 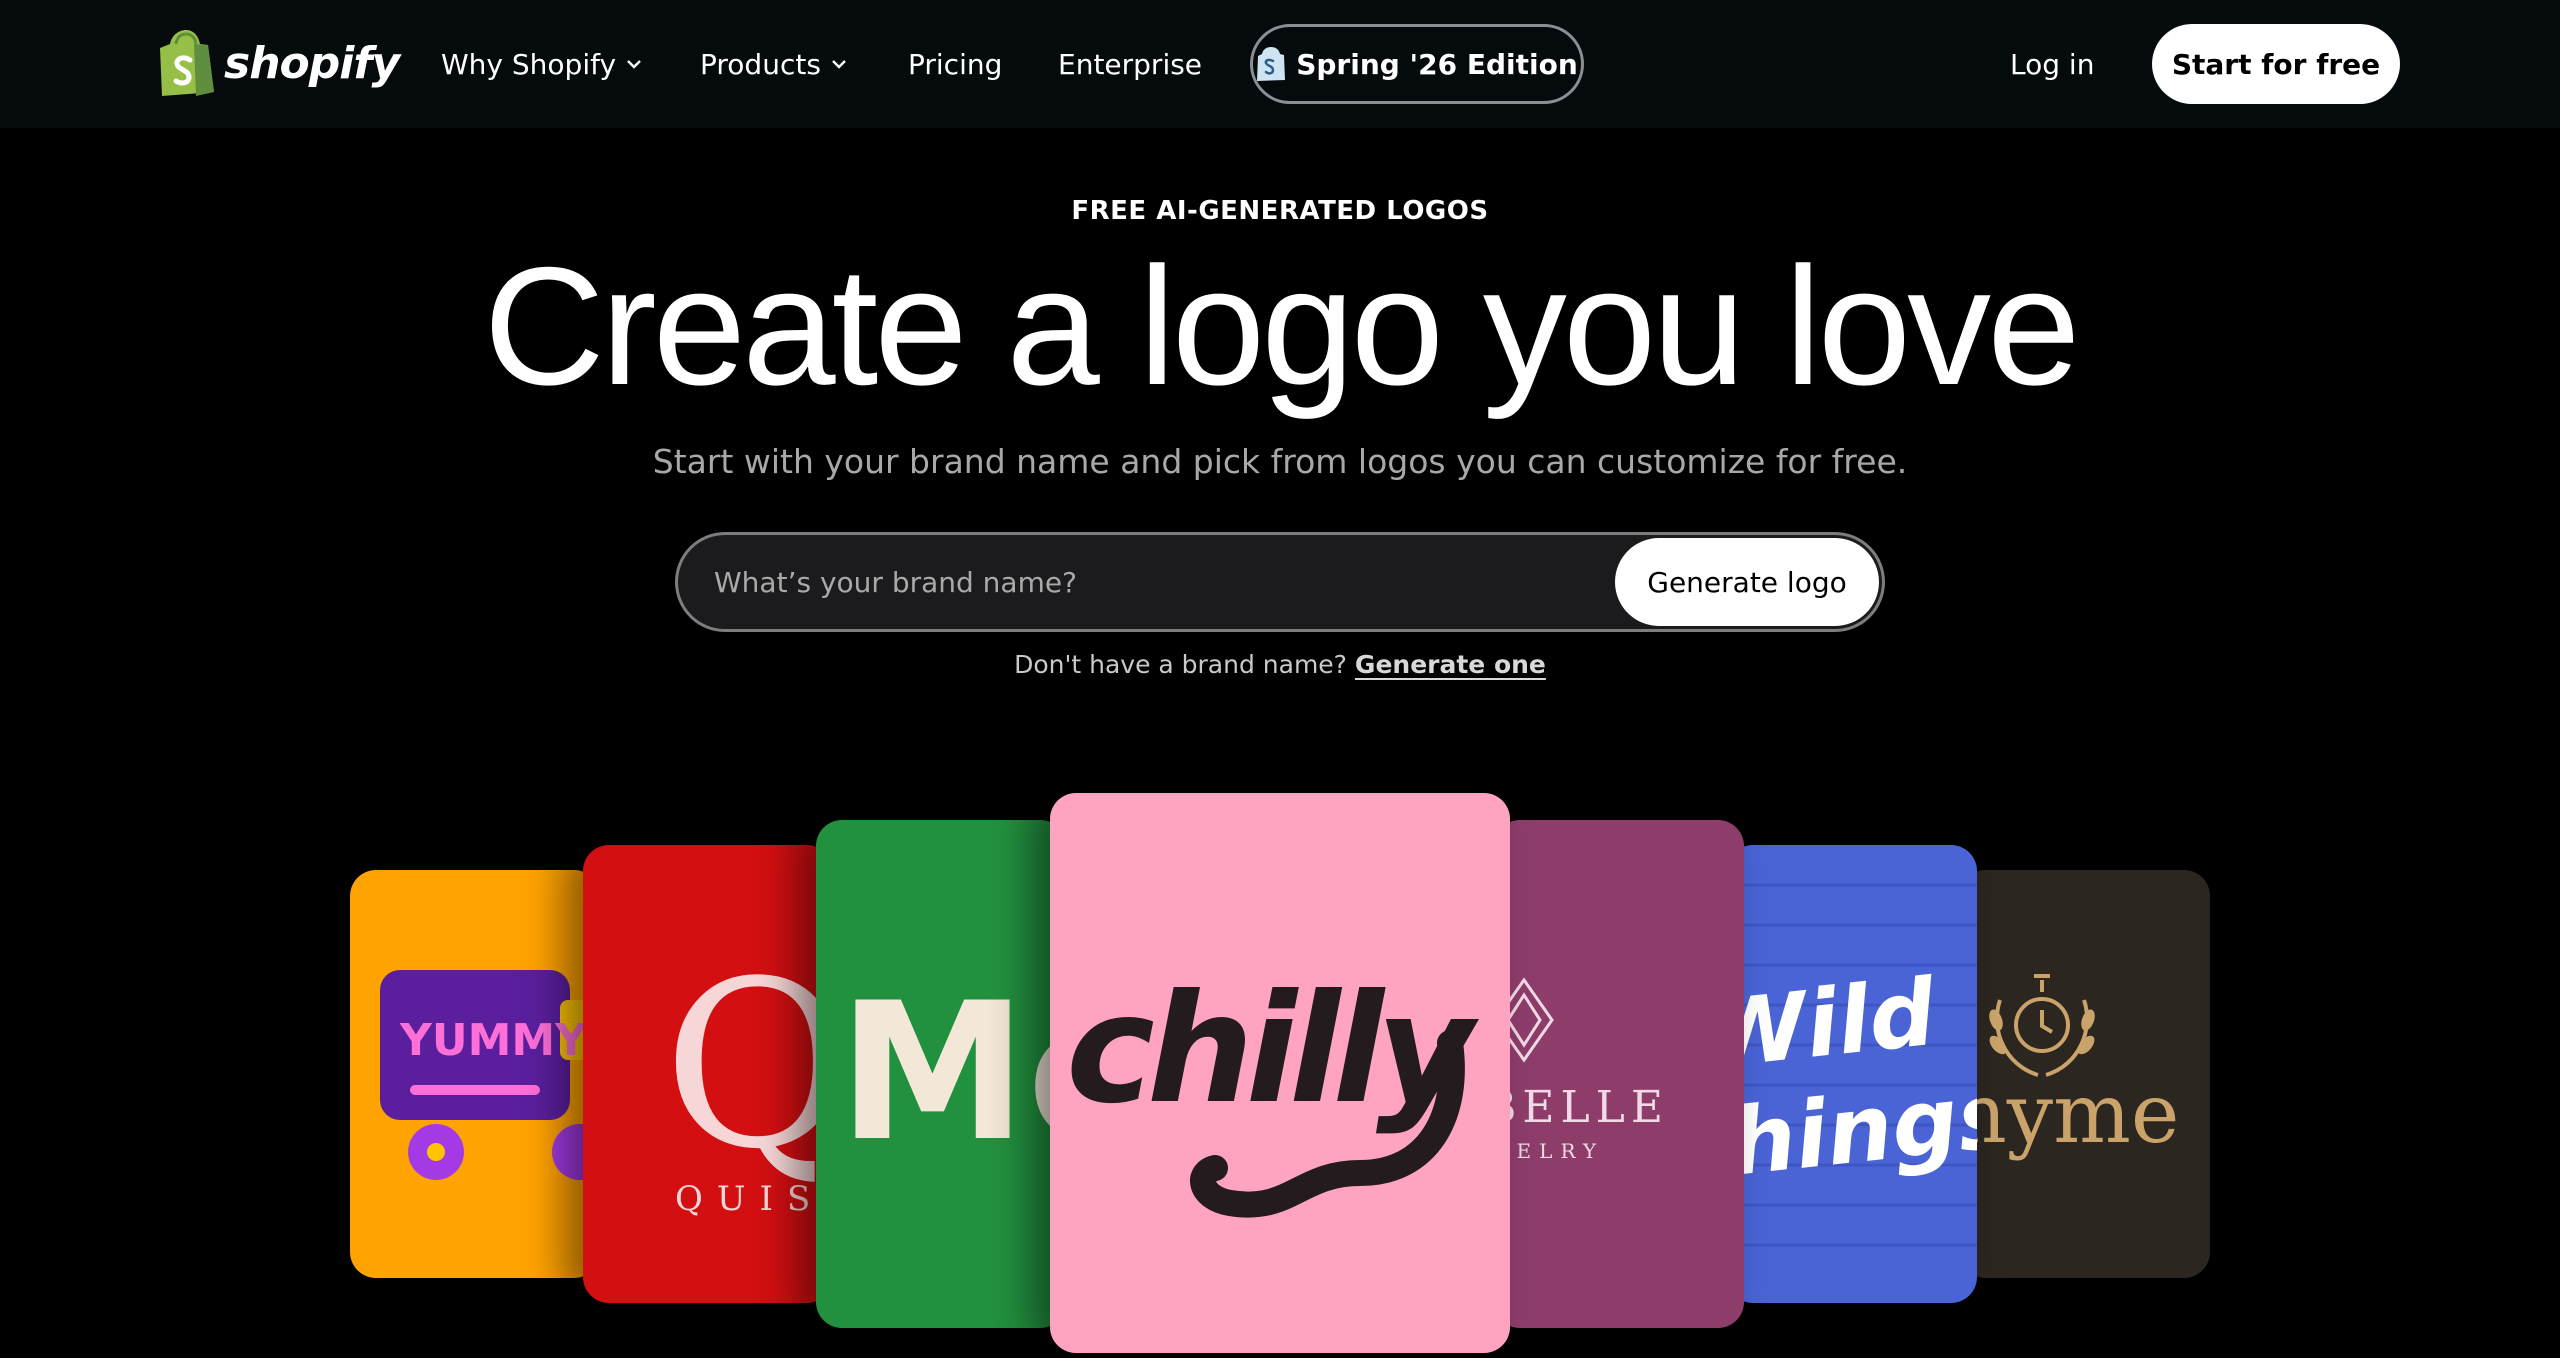 What do you see at coordinates (1450, 664) in the screenshot?
I see `generate-name-link: Generate one` at bounding box center [1450, 664].